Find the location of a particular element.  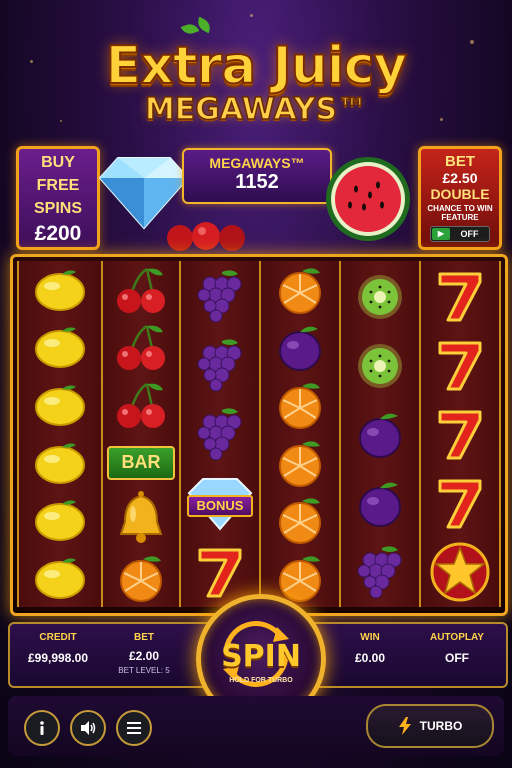

bet-value: £2.00 is located at coordinates (144, 656).